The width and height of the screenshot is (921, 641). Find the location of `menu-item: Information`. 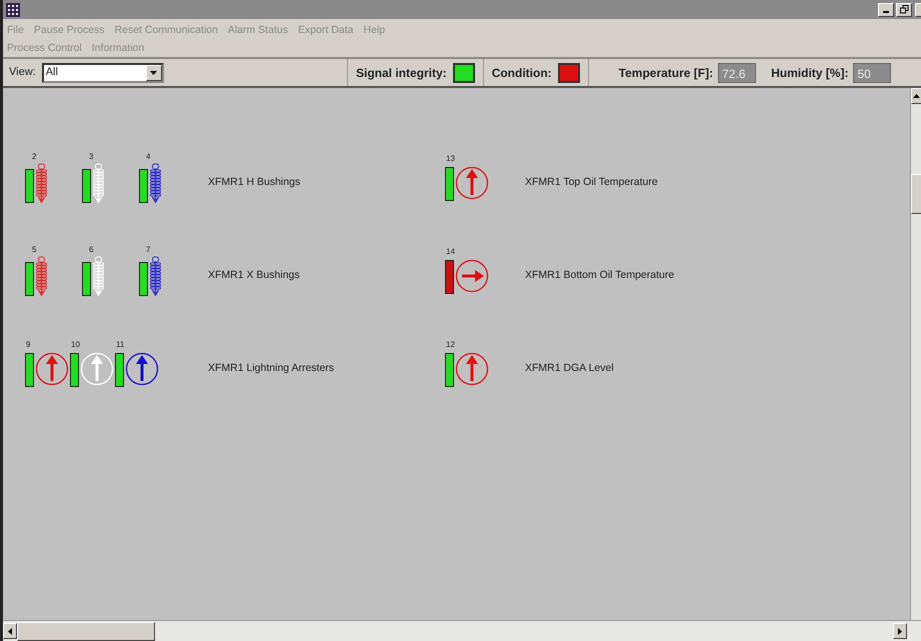

menu-item: Information is located at coordinates (118, 48).